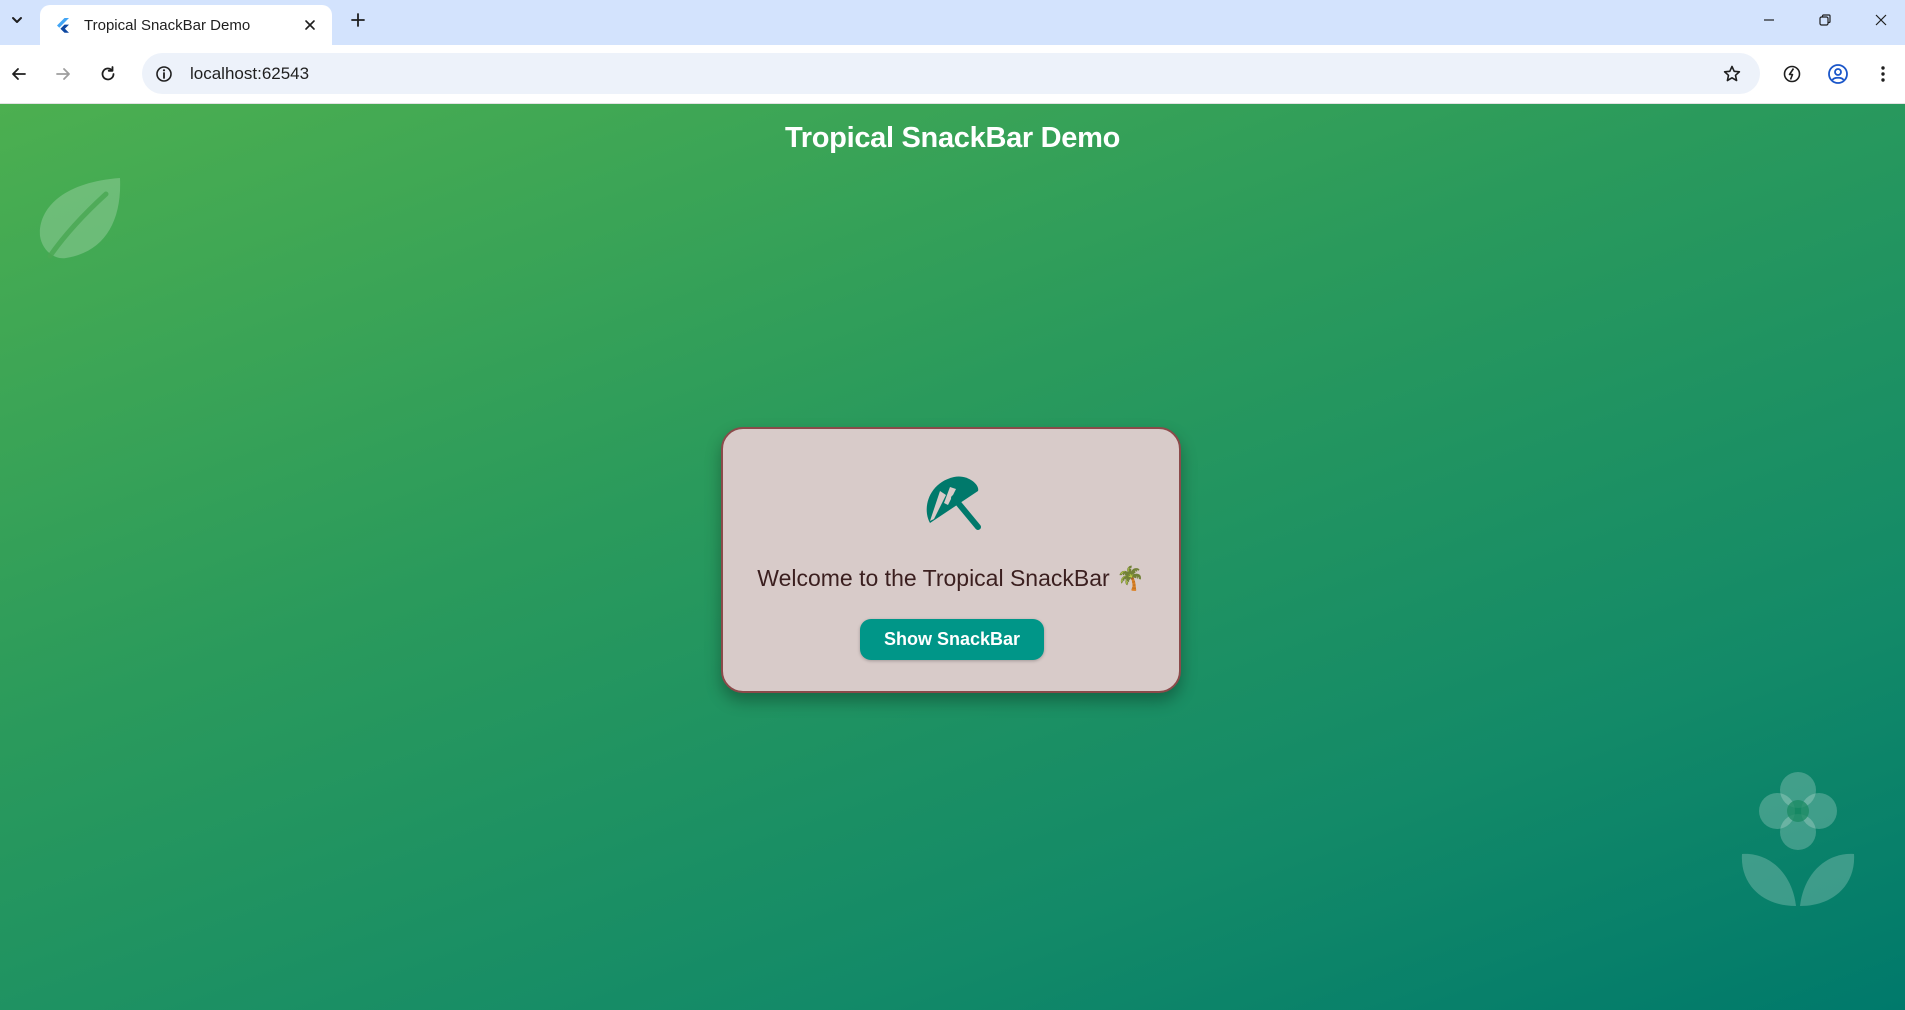 This screenshot has width=1905, height=1010. What do you see at coordinates (951, 578) in the screenshot?
I see `welcome-text: Welcome to the Tropical SnackBar 🌴` at bounding box center [951, 578].